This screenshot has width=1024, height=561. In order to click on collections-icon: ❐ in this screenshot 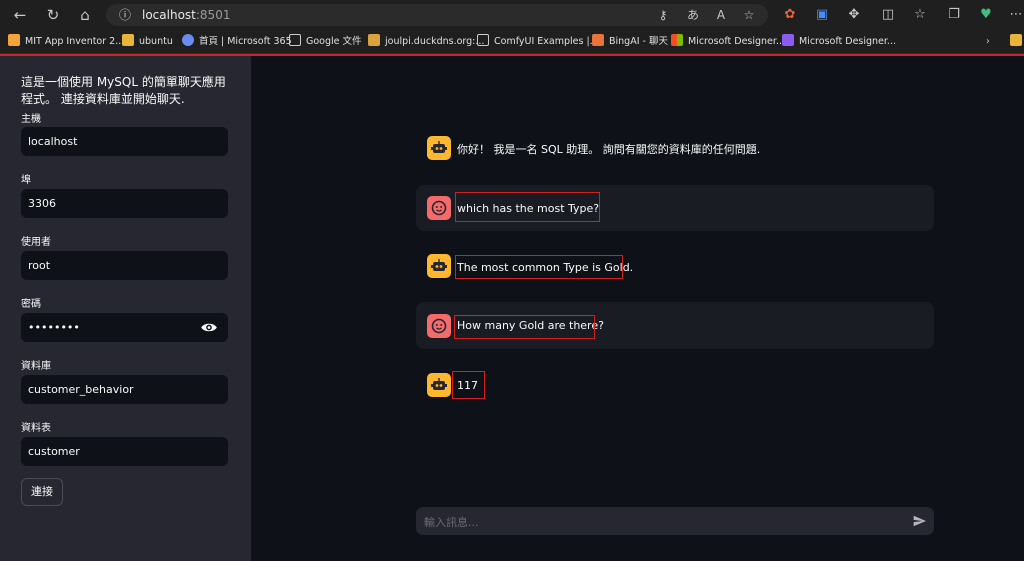, I will do `click(954, 15)`.